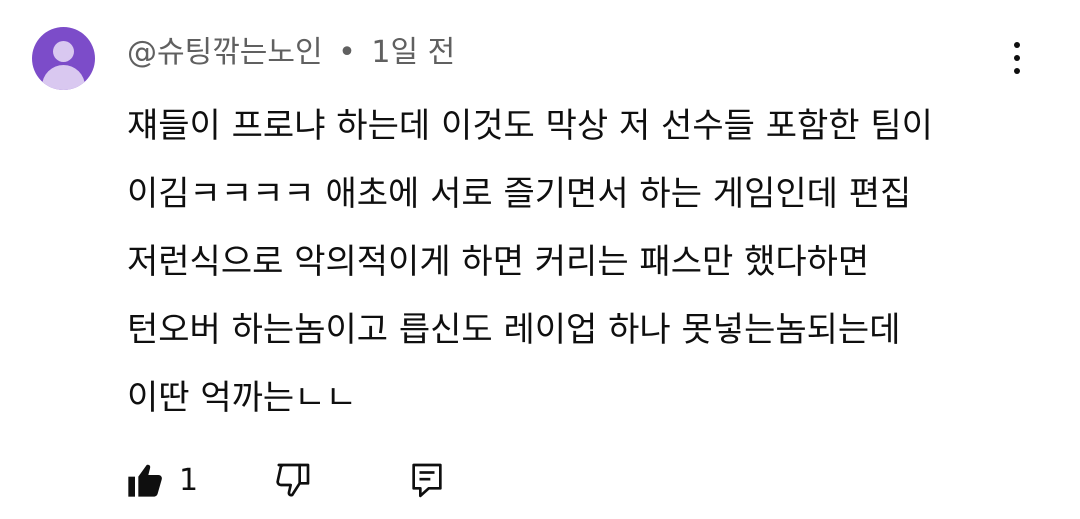  What do you see at coordinates (498, 262) in the screenshot?
I see `comment-line: 저런식으로 악의적이게 하면 커리는 패스만 했다하면` at bounding box center [498, 262].